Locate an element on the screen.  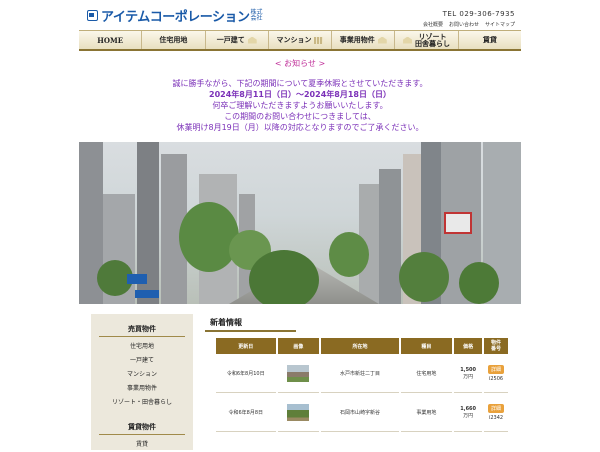
sidebar-item-house: 一戸建て is located at coordinates (142, 361).